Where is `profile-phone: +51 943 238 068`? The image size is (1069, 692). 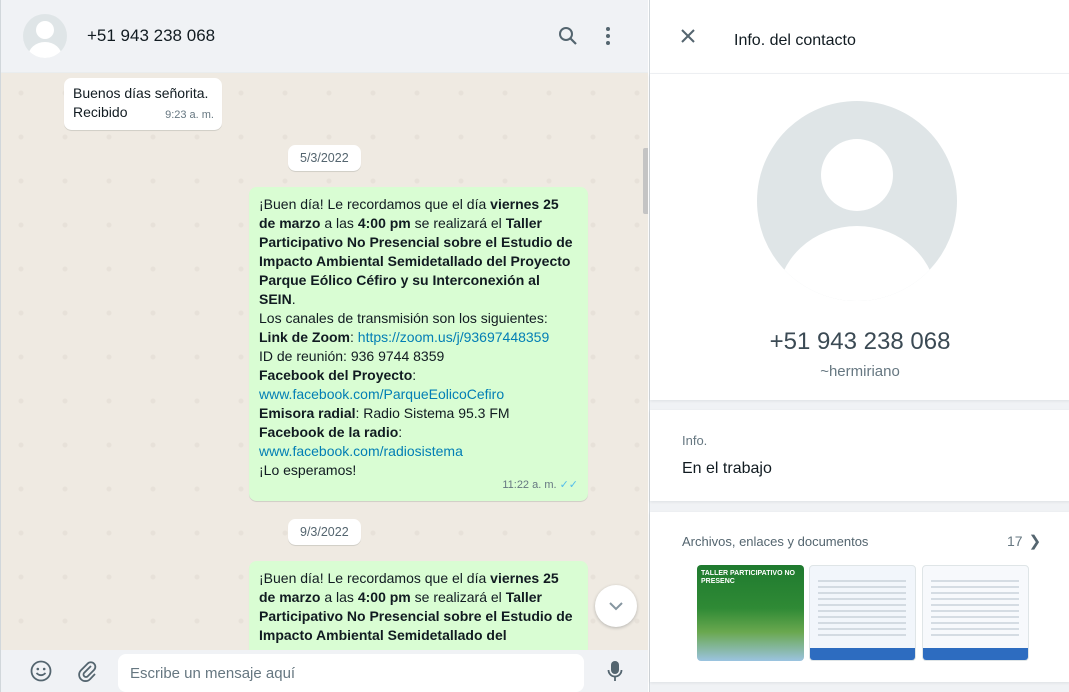 profile-phone: +51 943 238 068 is located at coordinates (860, 341).